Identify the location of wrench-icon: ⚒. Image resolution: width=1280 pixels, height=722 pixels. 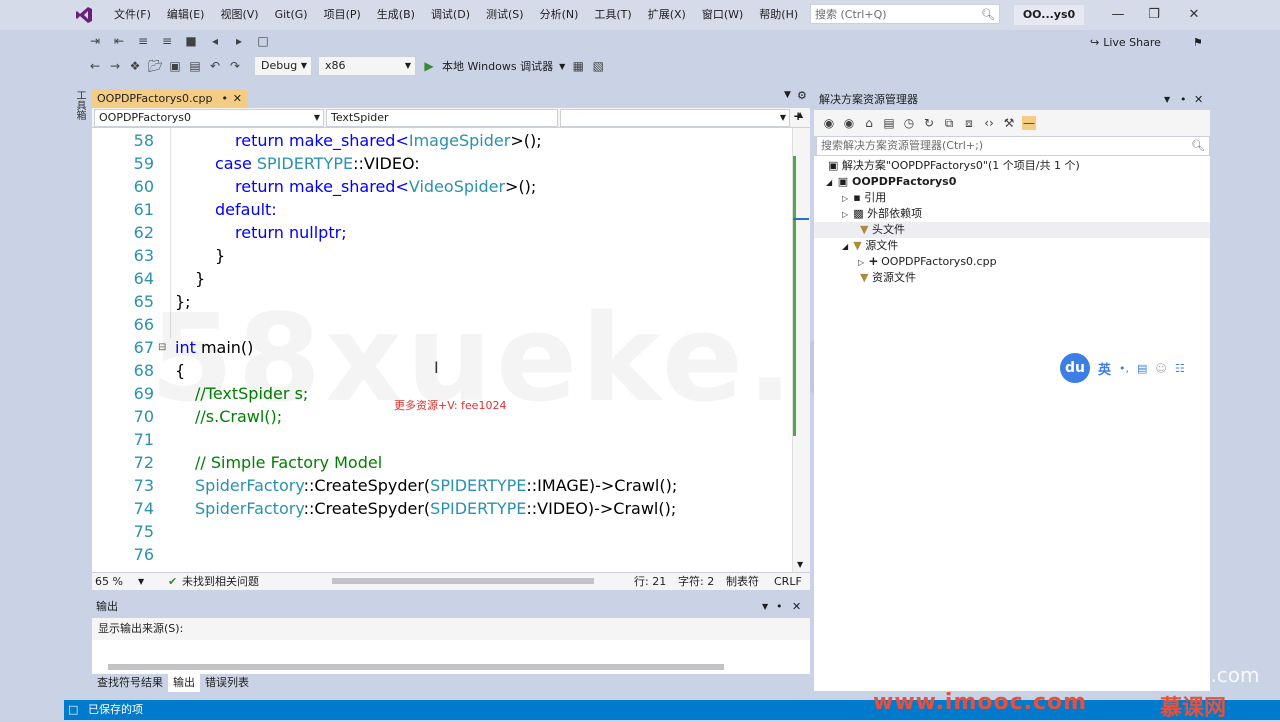
(1009, 123).